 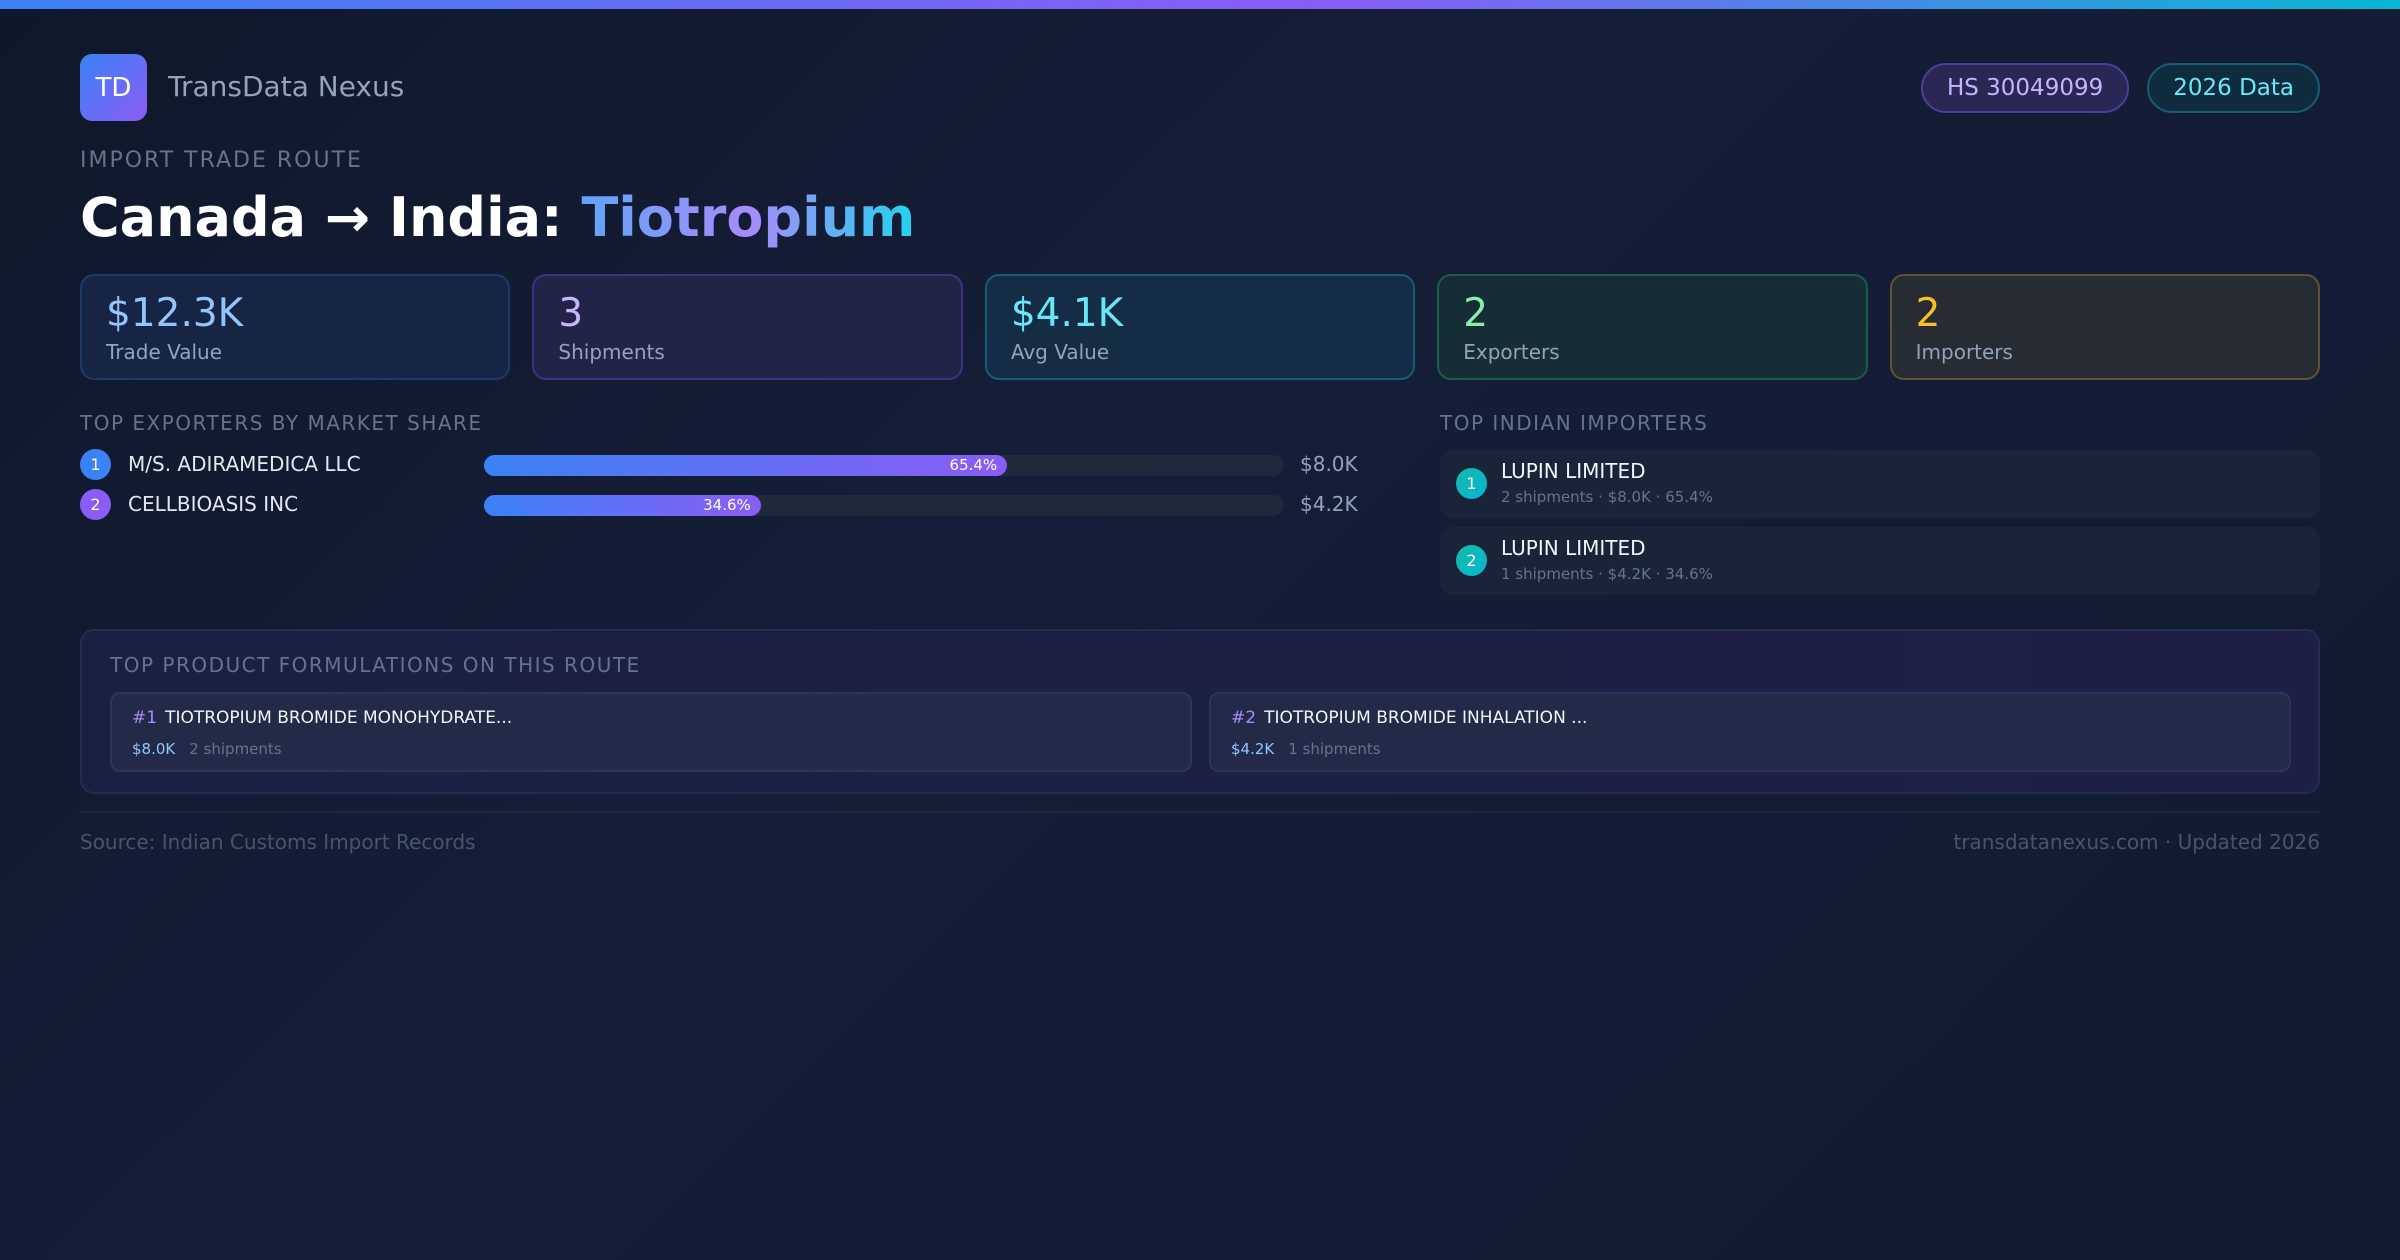 I want to click on stat-label: Avg Value, so click(x=1060, y=352).